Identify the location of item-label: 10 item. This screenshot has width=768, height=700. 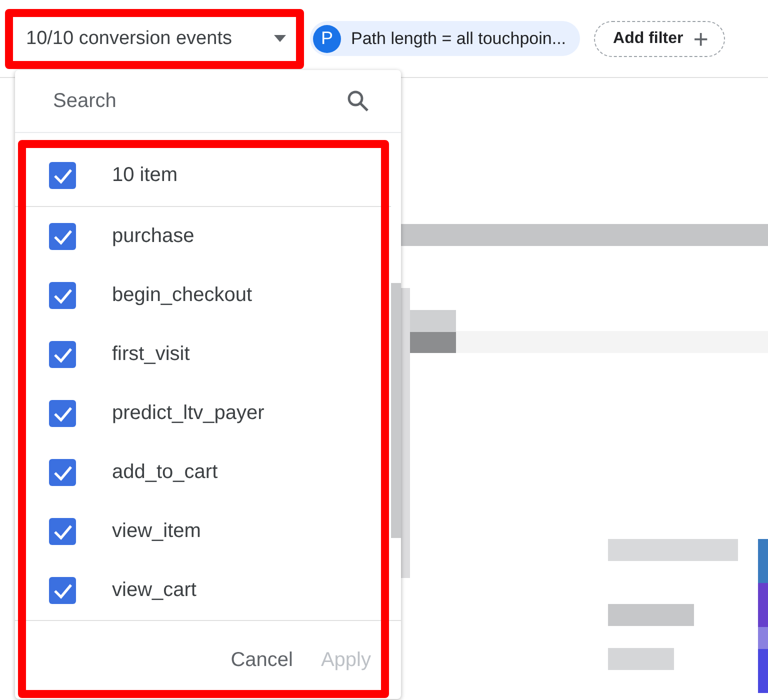
(145, 175).